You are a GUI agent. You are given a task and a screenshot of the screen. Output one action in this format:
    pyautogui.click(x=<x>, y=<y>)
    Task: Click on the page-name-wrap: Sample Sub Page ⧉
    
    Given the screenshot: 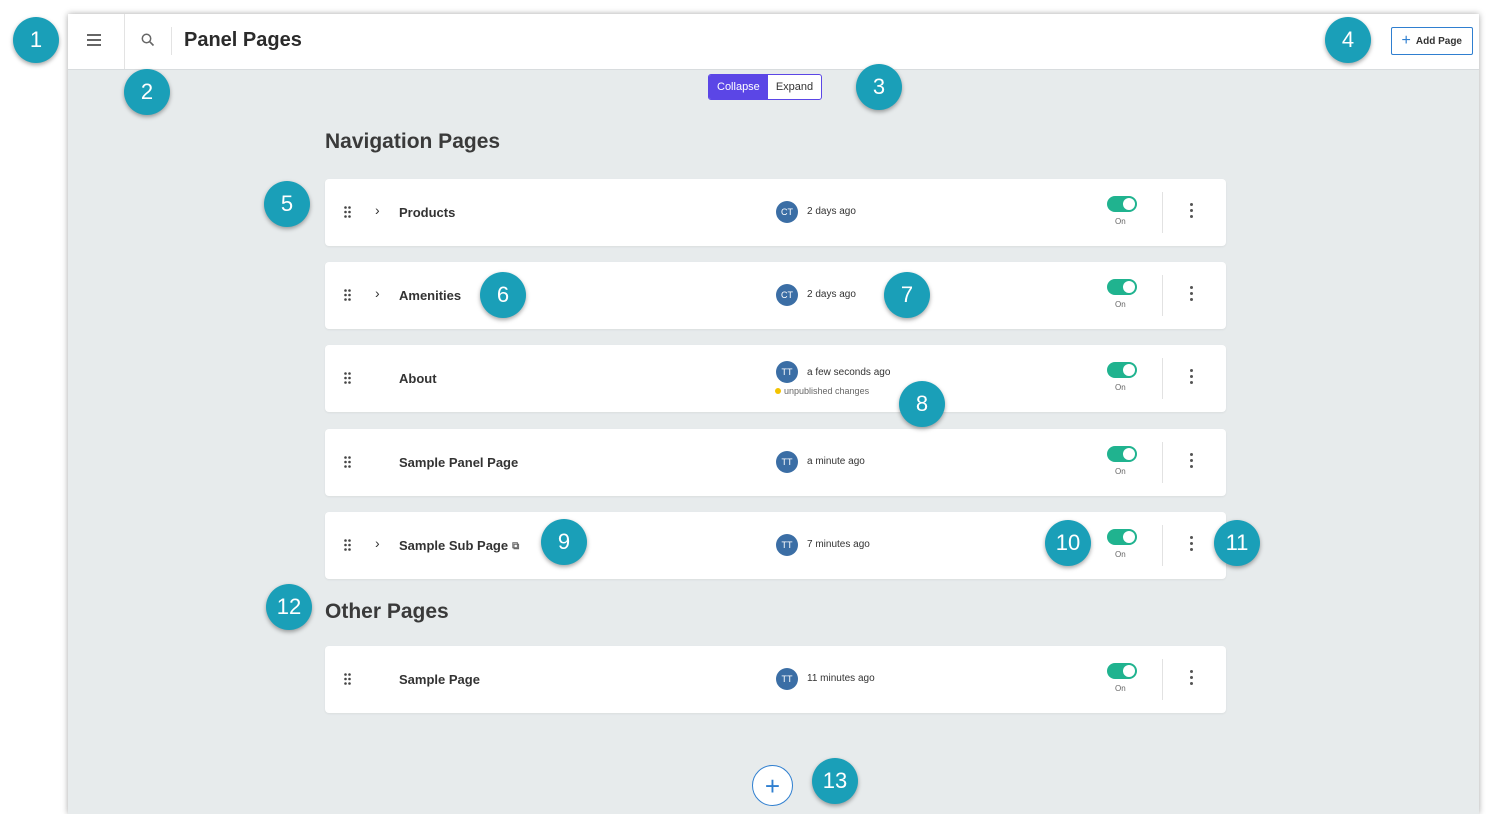 What is the action you would take?
    pyautogui.click(x=459, y=545)
    